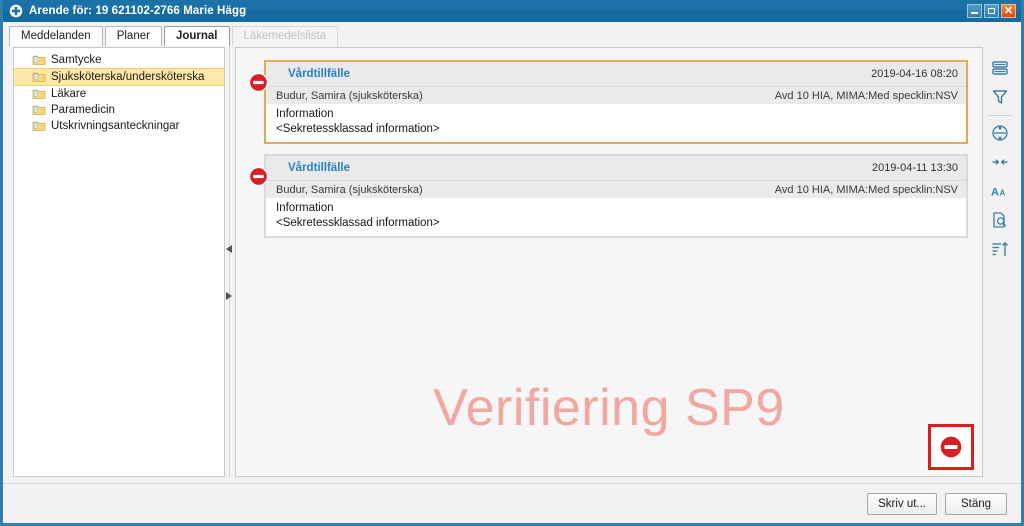 This screenshot has width=1024, height=526. I want to click on sort-ascending-icon, so click(1000, 249).